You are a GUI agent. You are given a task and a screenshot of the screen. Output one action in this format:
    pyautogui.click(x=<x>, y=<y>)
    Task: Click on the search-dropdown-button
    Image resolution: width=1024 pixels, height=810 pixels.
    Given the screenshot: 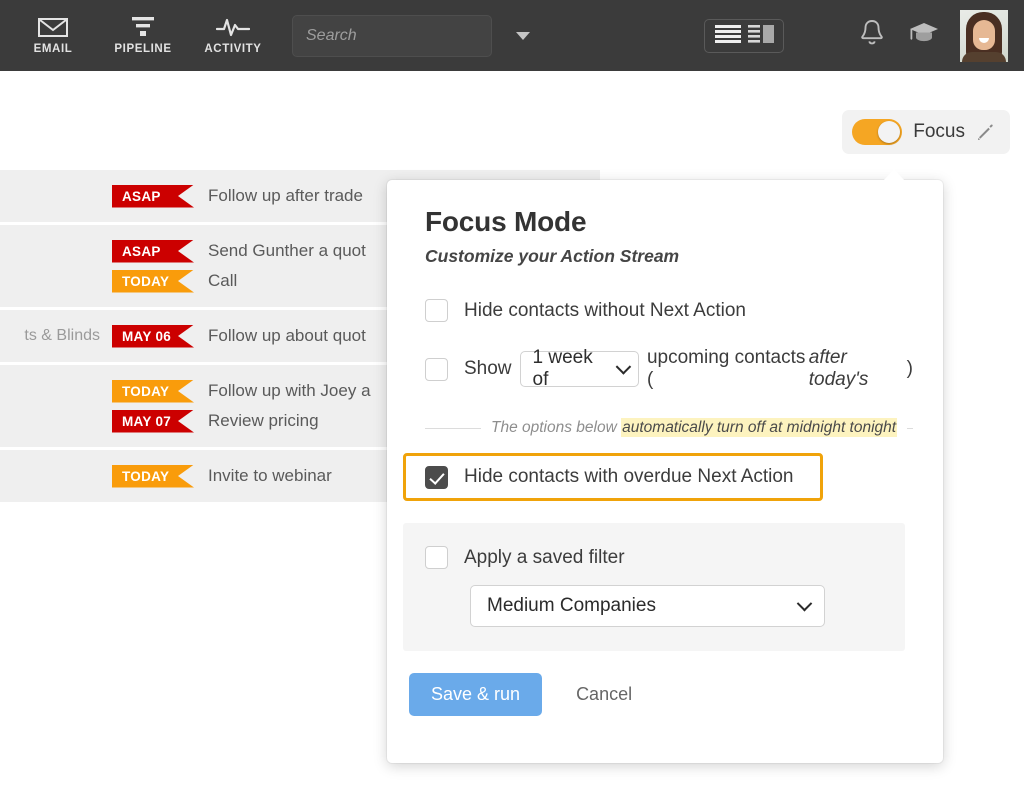 What is the action you would take?
    pyautogui.click(x=523, y=35)
    